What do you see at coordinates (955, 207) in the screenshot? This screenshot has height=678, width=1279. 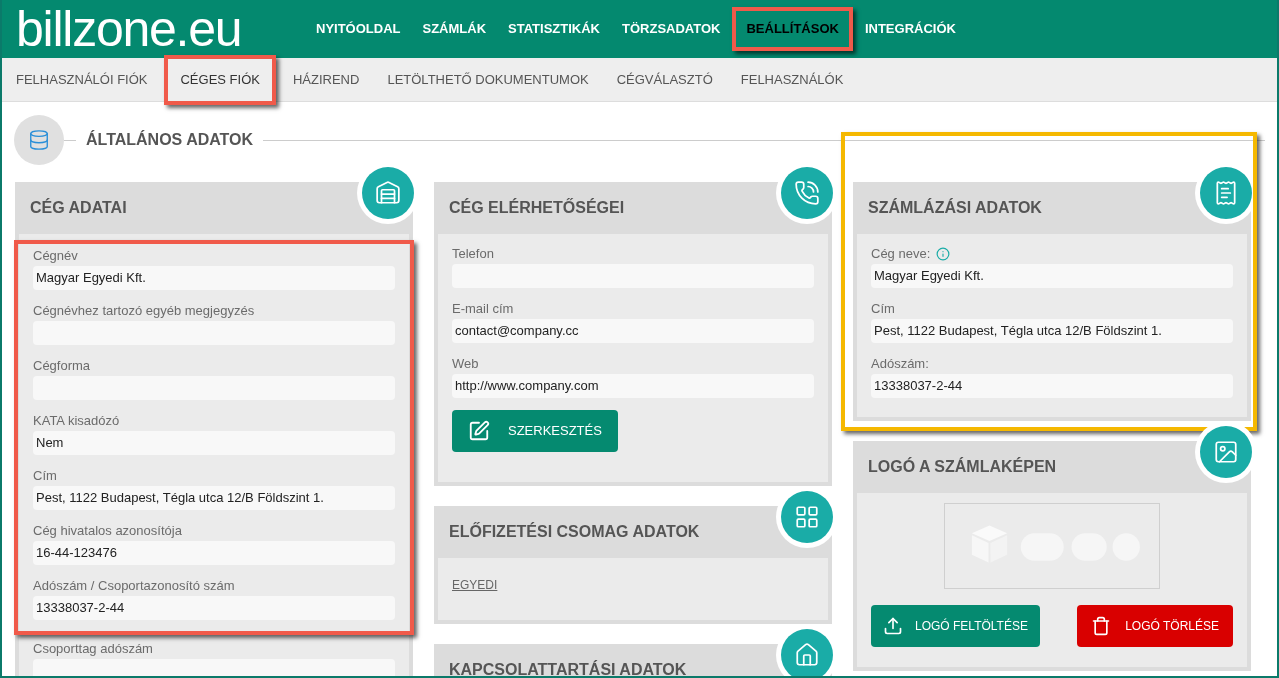 I see `card-title: SZÁMLÁZÁSI ADATOK` at bounding box center [955, 207].